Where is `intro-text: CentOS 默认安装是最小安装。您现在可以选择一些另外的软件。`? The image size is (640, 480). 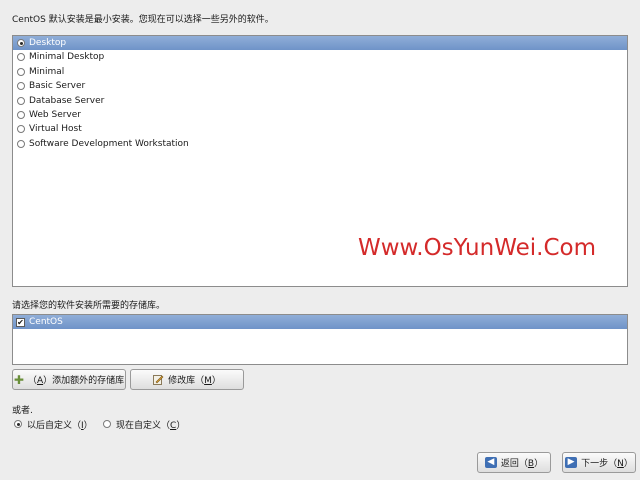 intro-text: CentOS 默认安装是最小安装。您现在可以选择一些另外的软件。 is located at coordinates (143, 20).